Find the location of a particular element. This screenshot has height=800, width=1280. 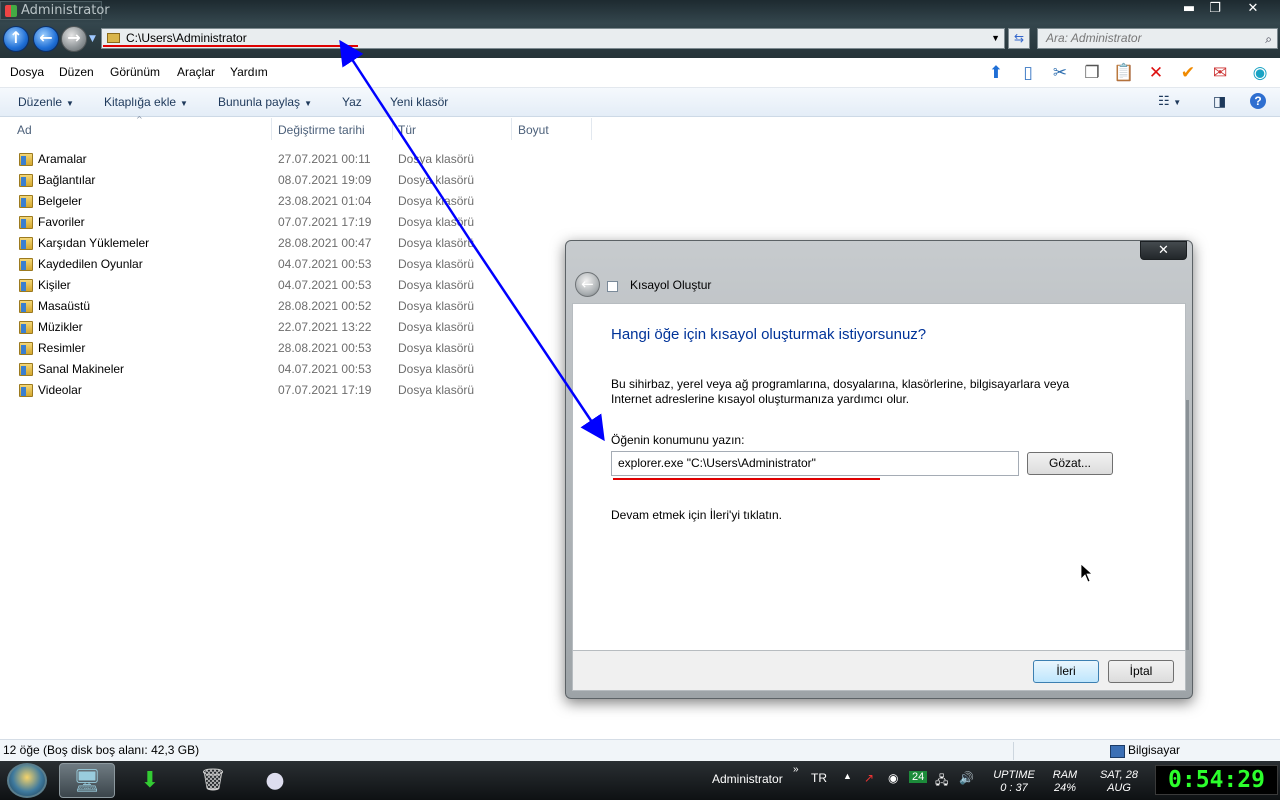

cut-icon: ✂ is located at coordinates (1060, 73).